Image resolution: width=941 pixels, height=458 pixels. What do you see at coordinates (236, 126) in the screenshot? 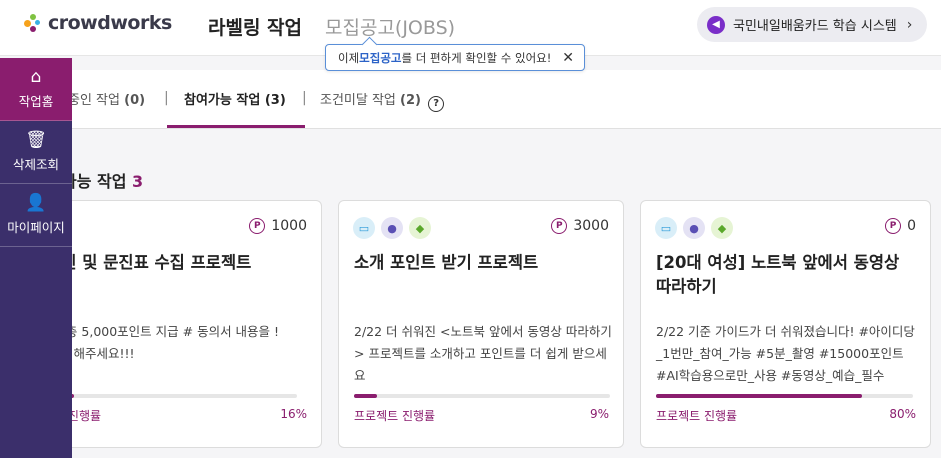
I see `active-tab-indicator` at bounding box center [236, 126].